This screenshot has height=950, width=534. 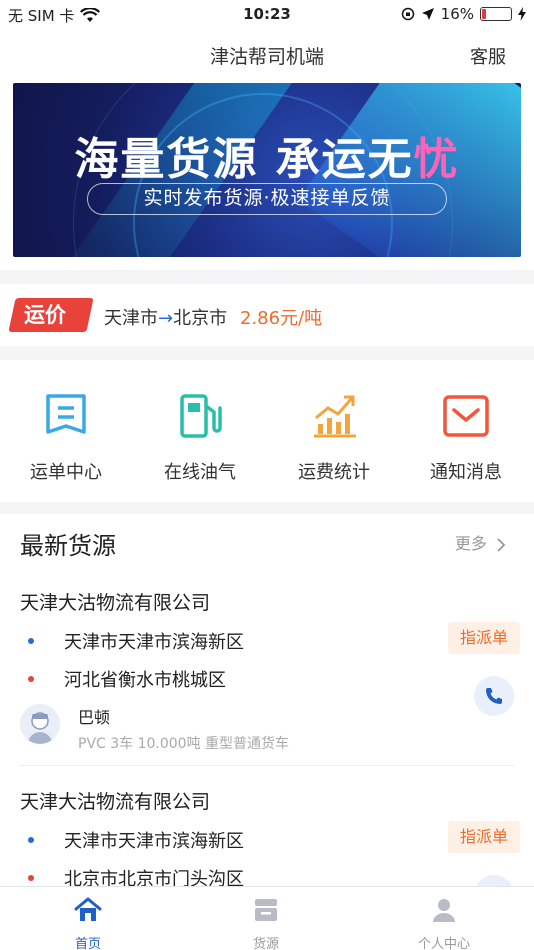 What do you see at coordinates (200, 472) in the screenshot?
I see `menu-label: 在线油气` at bounding box center [200, 472].